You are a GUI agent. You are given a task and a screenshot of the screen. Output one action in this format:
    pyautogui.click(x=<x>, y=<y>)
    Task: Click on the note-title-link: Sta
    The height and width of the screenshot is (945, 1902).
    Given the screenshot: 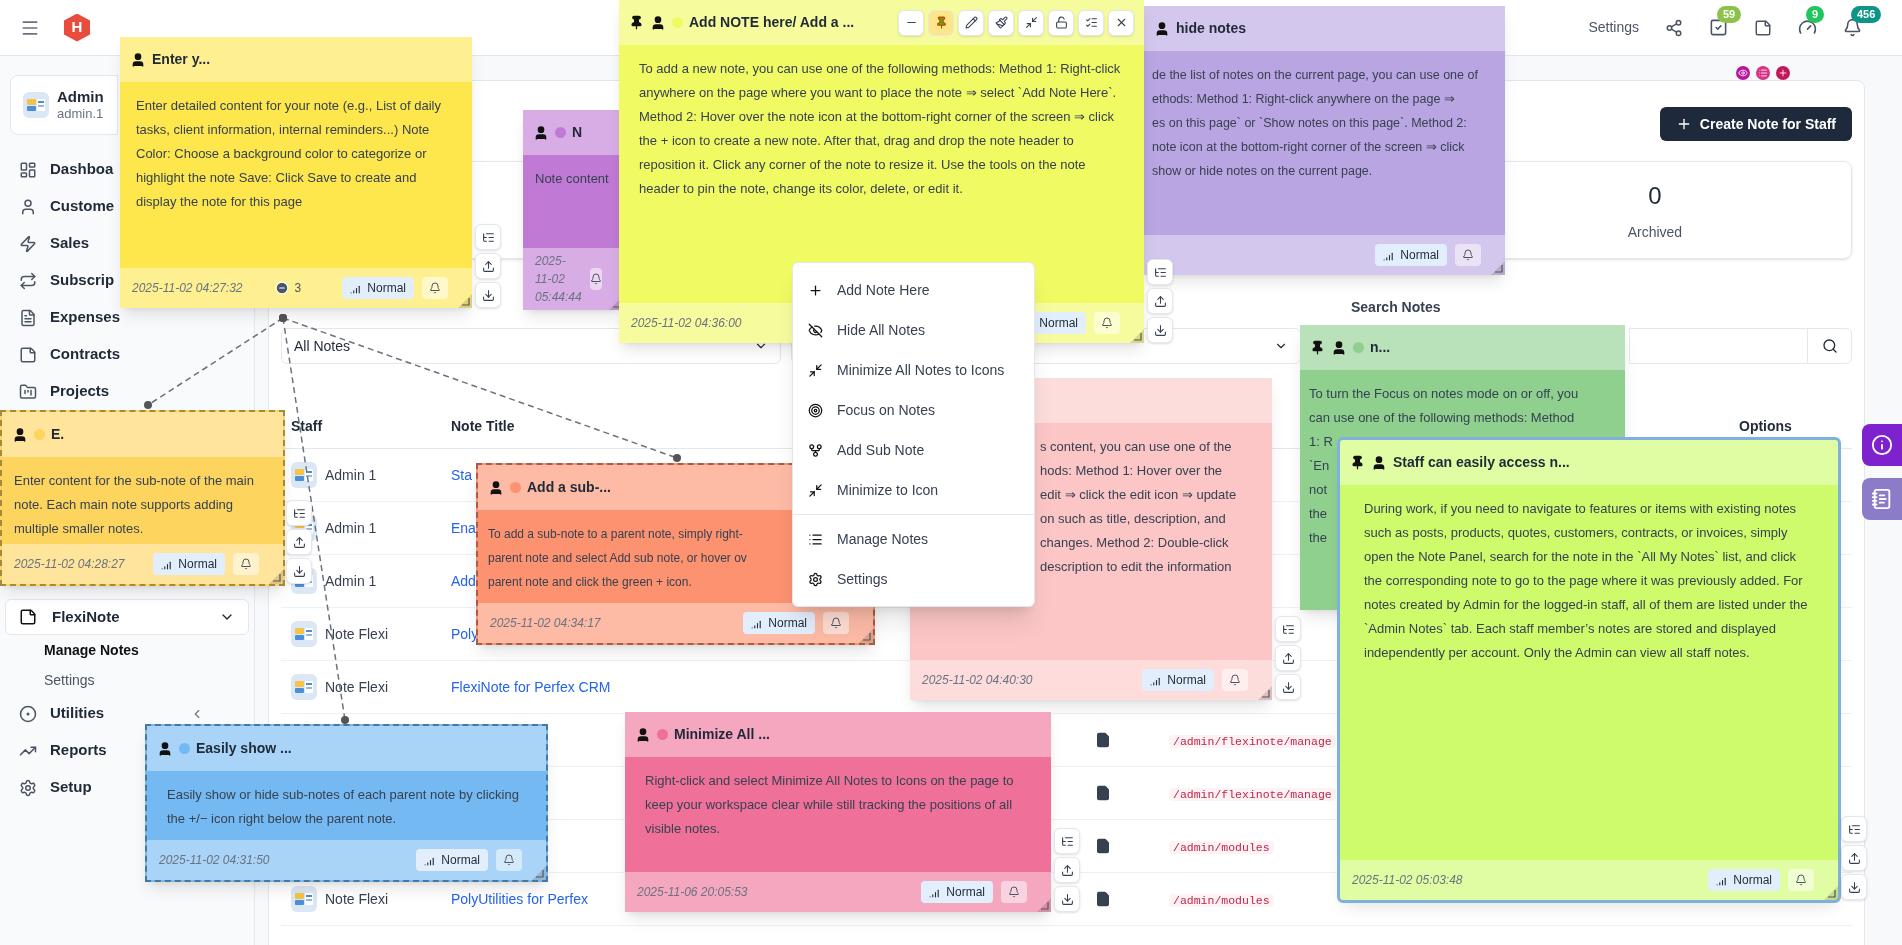 What is the action you would take?
    pyautogui.click(x=461, y=474)
    